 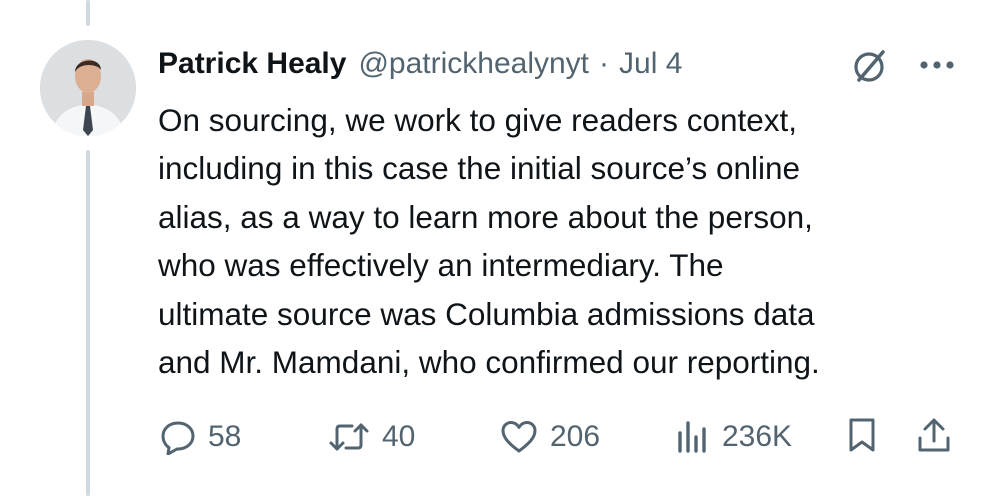 I want to click on like-icon, so click(x=519, y=437).